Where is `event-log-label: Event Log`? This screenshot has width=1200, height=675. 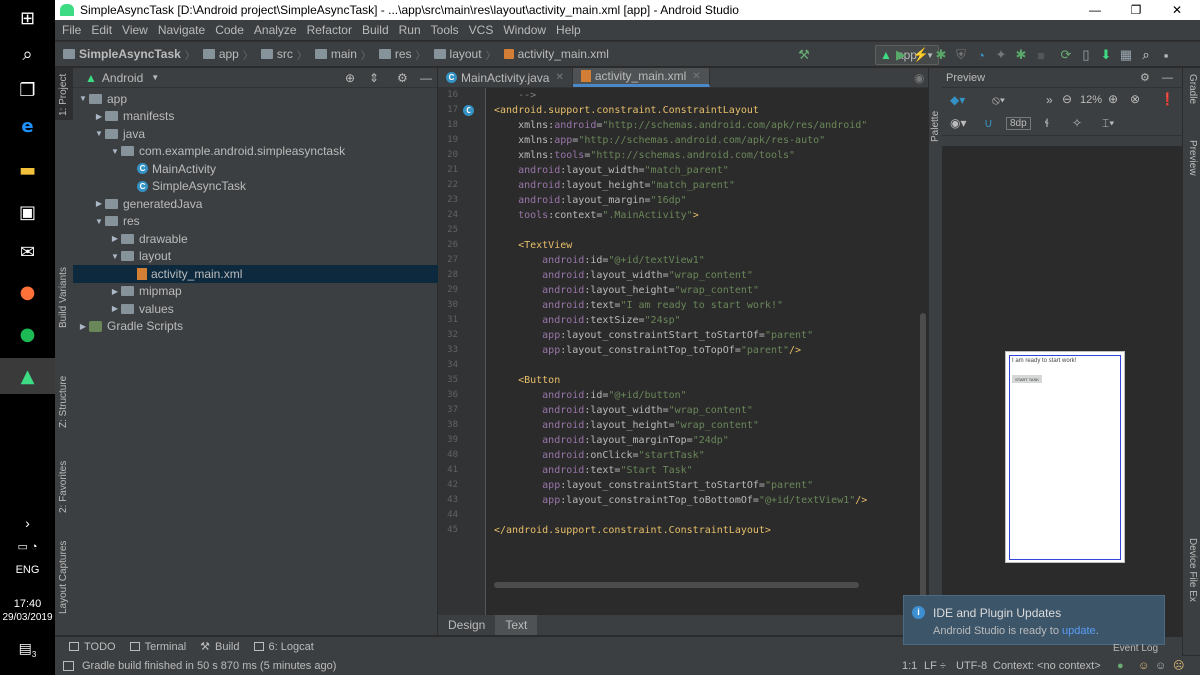 event-log-label: Event Log is located at coordinates (1135, 648).